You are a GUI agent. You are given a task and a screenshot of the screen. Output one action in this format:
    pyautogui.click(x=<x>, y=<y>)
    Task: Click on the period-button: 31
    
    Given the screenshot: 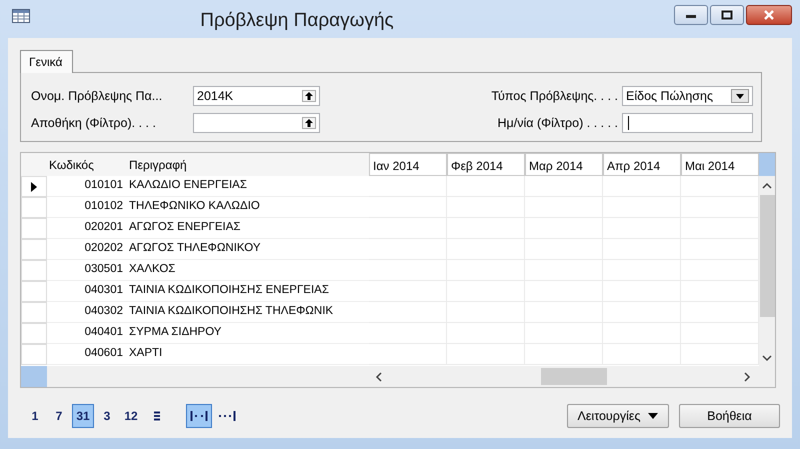 What is the action you would take?
    pyautogui.click(x=83, y=416)
    